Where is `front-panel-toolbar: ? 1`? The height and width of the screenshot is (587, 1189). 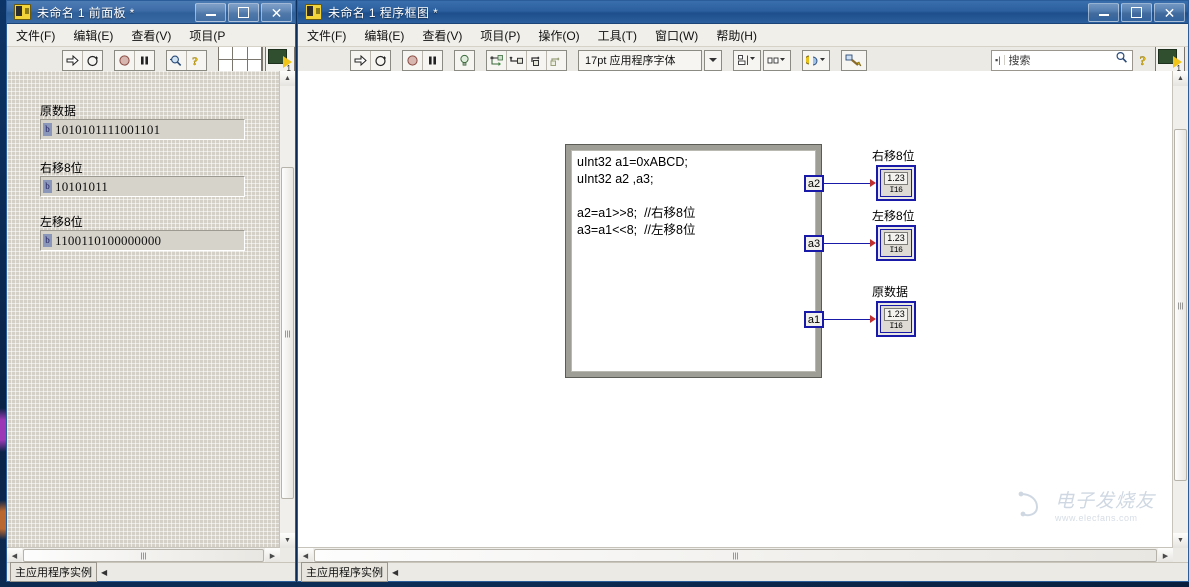 front-panel-toolbar: ? 1 is located at coordinates (151, 60).